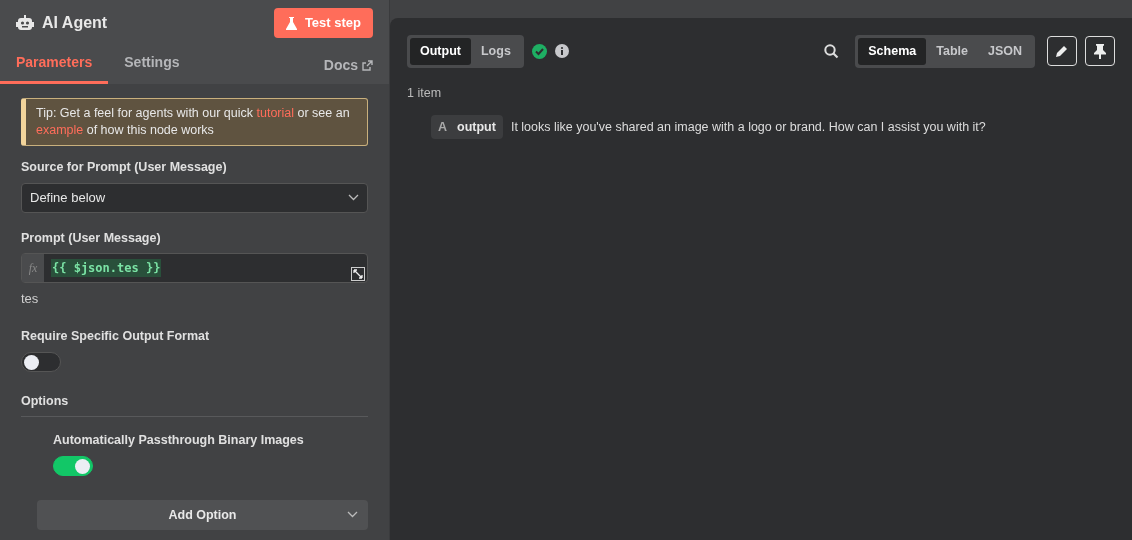 The width and height of the screenshot is (1132, 540). Describe the element at coordinates (75, 23) in the screenshot. I see `node-title: AI Agent` at that location.